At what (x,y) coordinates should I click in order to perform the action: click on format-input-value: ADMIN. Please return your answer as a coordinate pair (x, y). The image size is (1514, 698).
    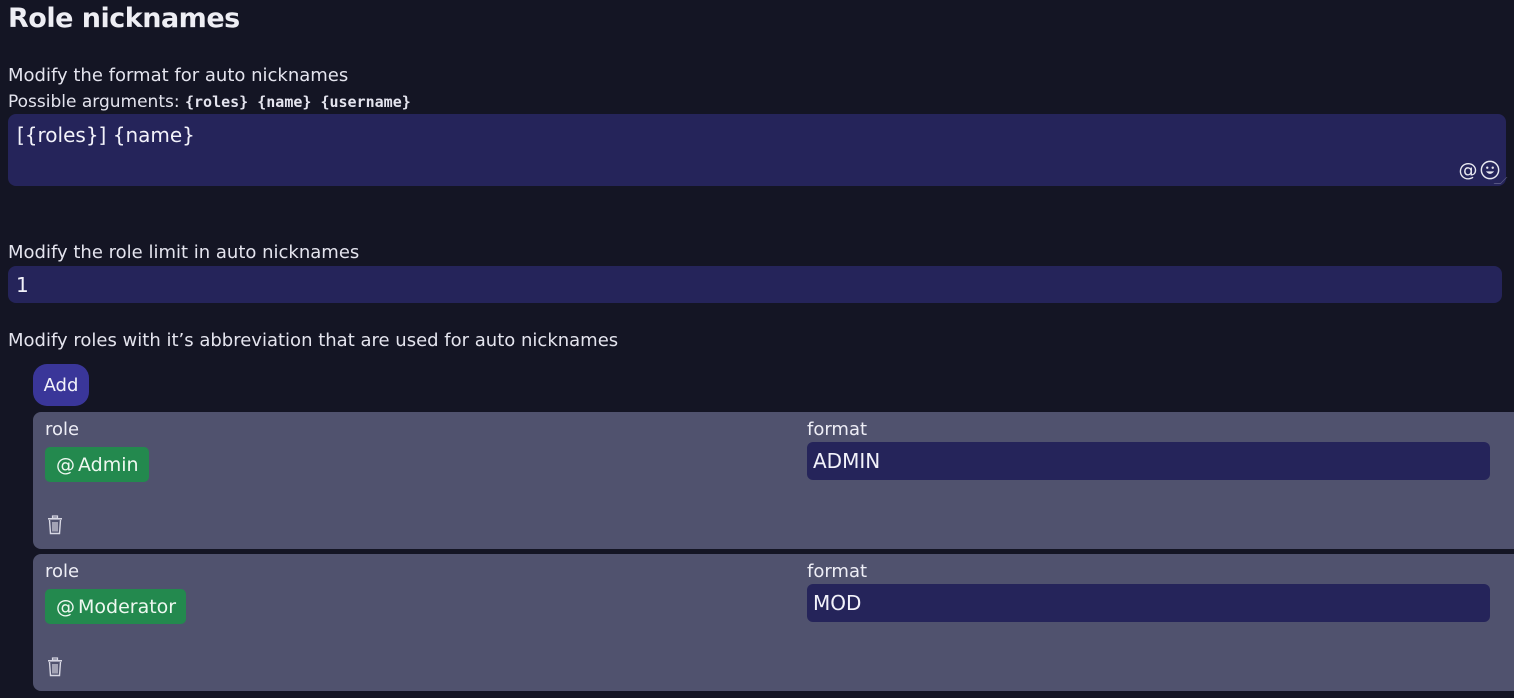
    Looking at the image, I should click on (847, 461).